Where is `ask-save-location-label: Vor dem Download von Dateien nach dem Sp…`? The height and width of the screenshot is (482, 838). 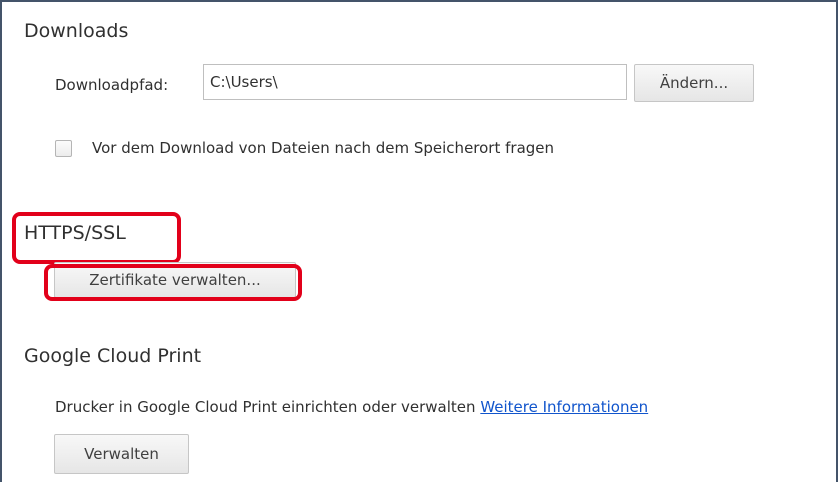
ask-save-location-label: Vor dem Download von Dateien nach dem Sp… is located at coordinates (323, 148).